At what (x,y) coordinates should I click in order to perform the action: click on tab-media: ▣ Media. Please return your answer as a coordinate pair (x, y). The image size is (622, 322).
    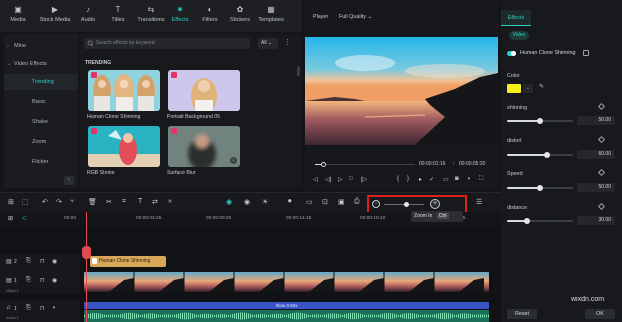
    Looking at the image, I should click on (18, 17).